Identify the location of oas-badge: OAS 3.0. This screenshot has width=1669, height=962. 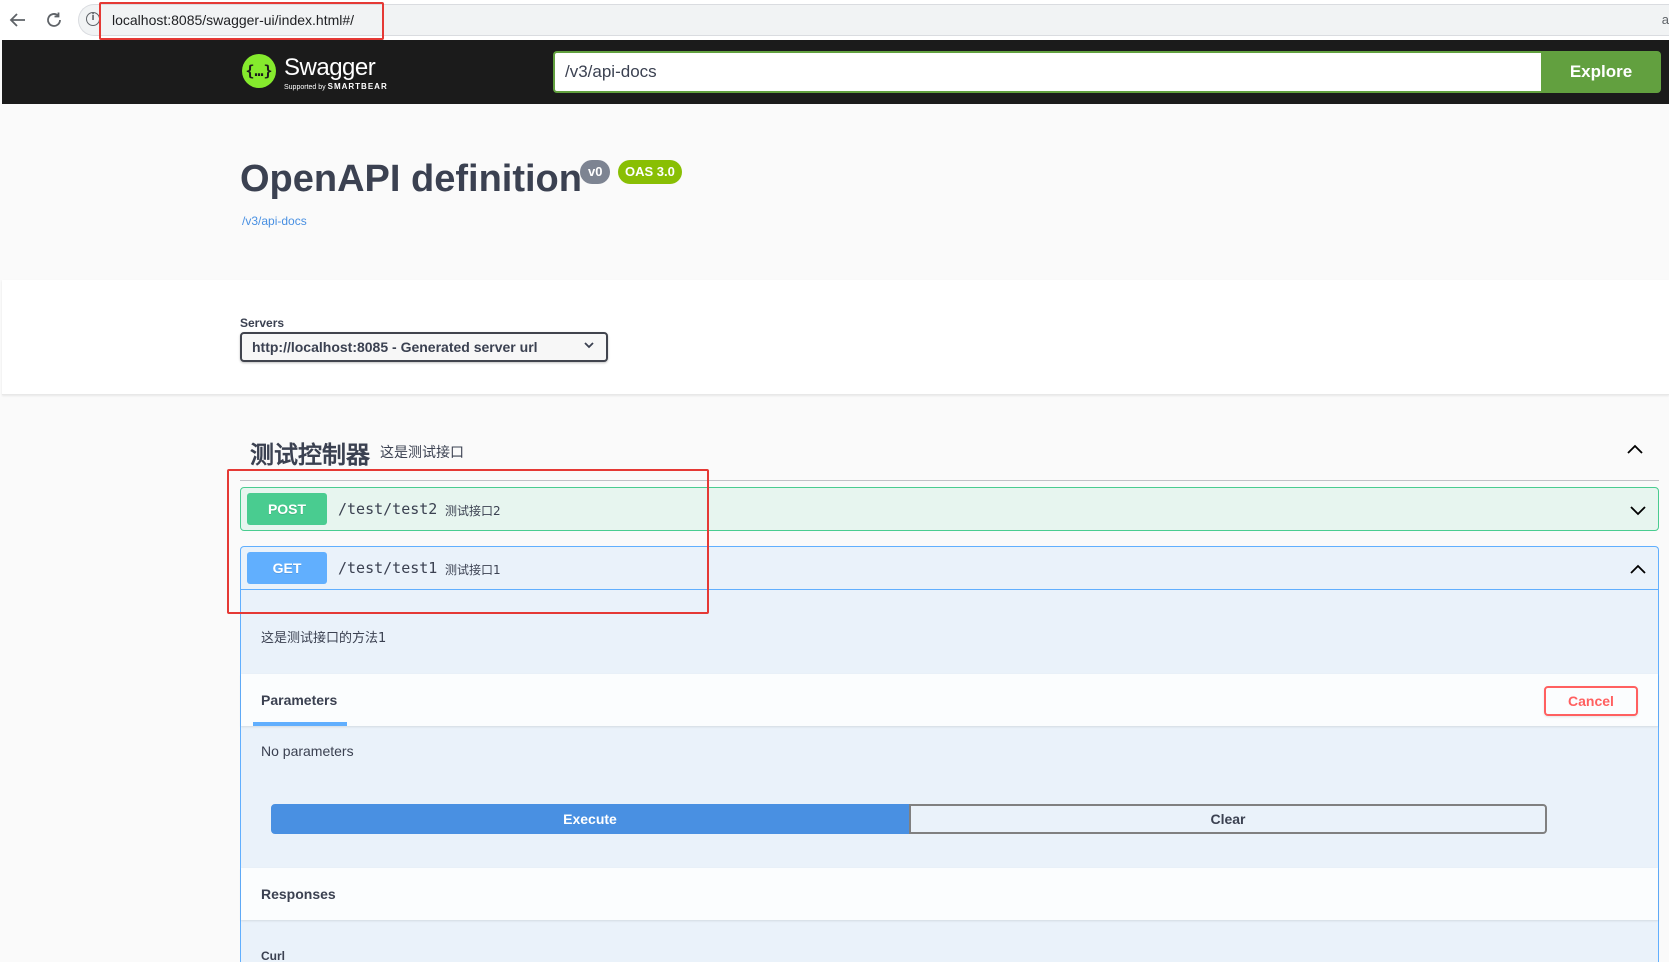
(650, 172).